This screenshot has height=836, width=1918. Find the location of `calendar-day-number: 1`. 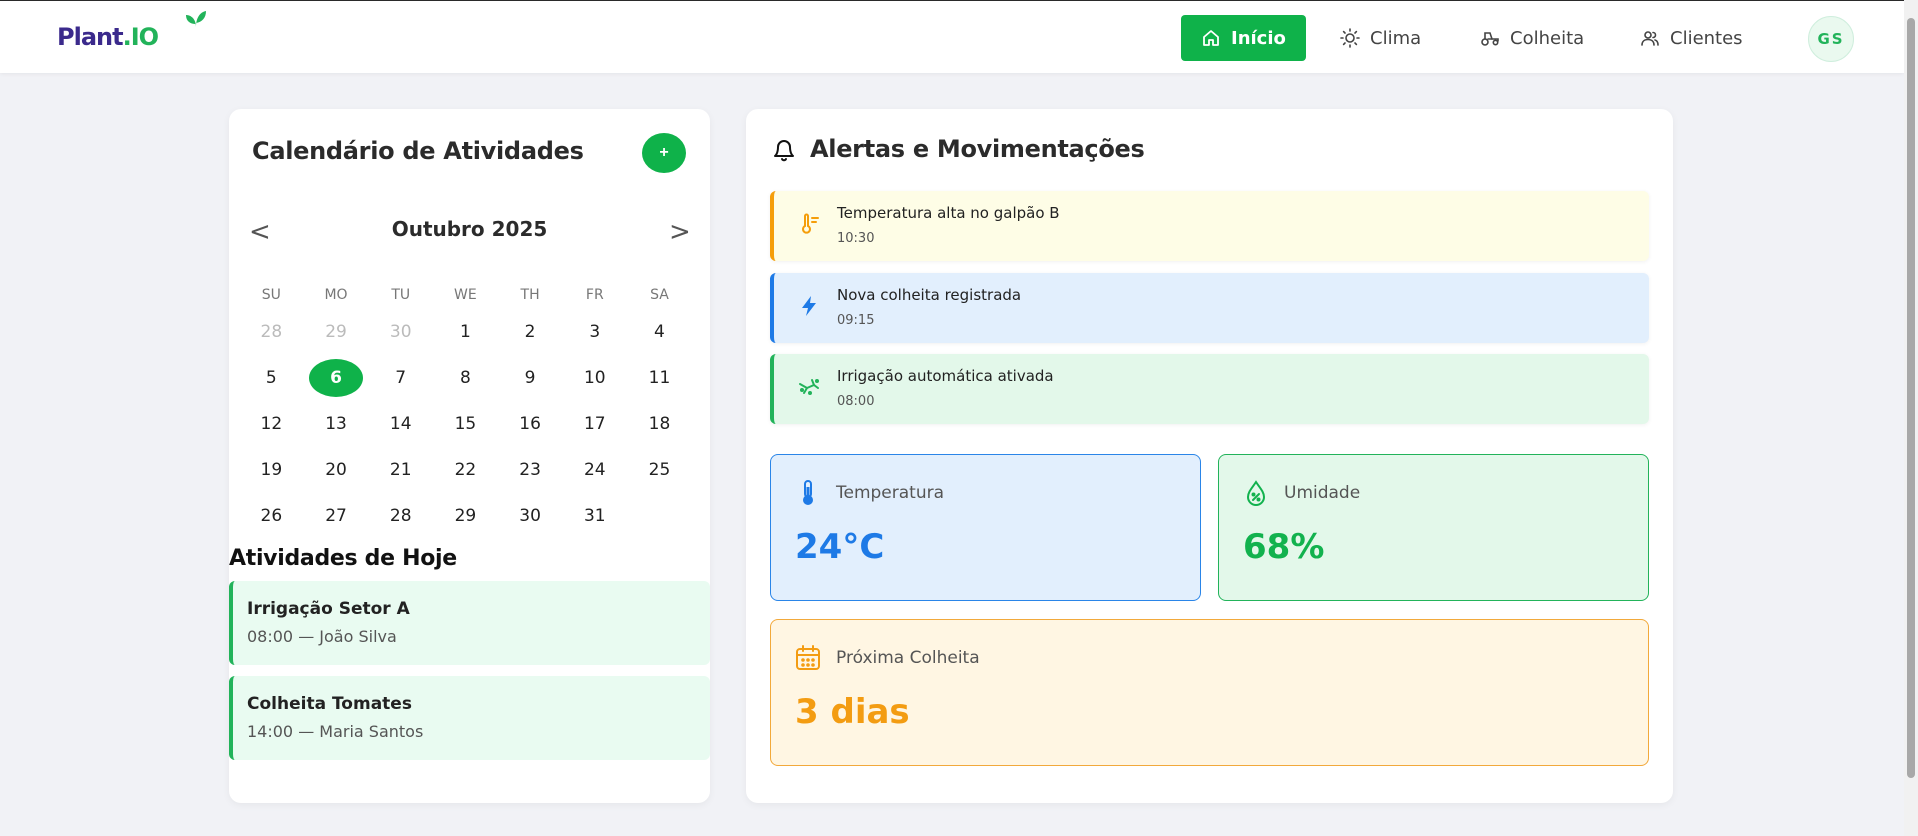

calendar-day-number: 1 is located at coordinates (465, 332).